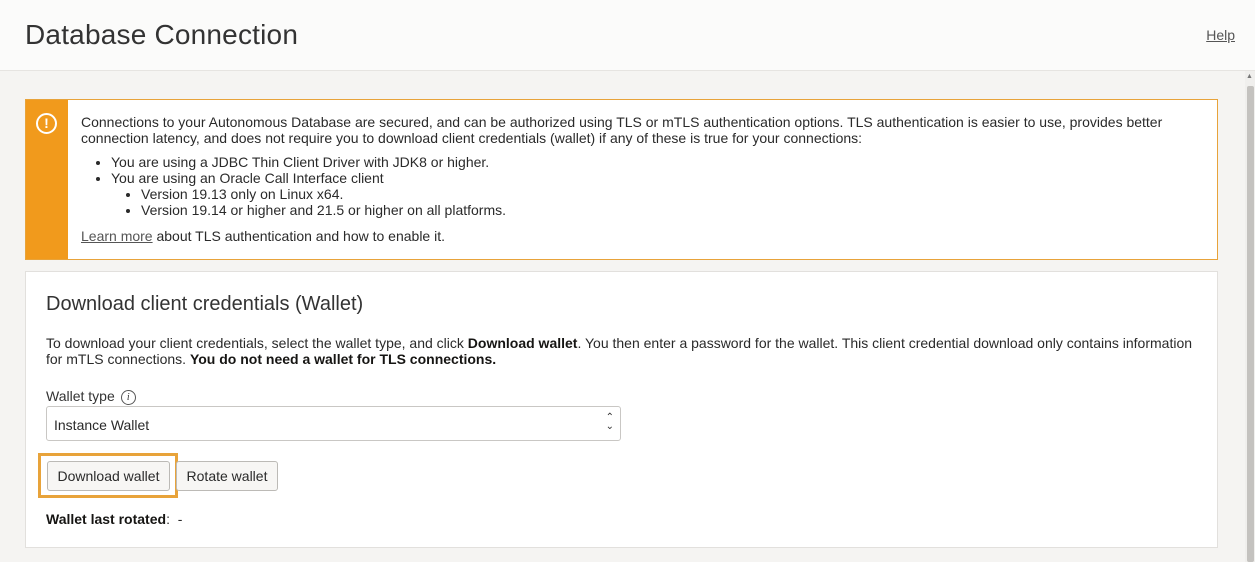 The image size is (1255, 562). What do you see at coordinates (1249, 76) in the screenshot?
I see `scroll-up-arrow-icon: ▲` at bounding box center [1249, 76].